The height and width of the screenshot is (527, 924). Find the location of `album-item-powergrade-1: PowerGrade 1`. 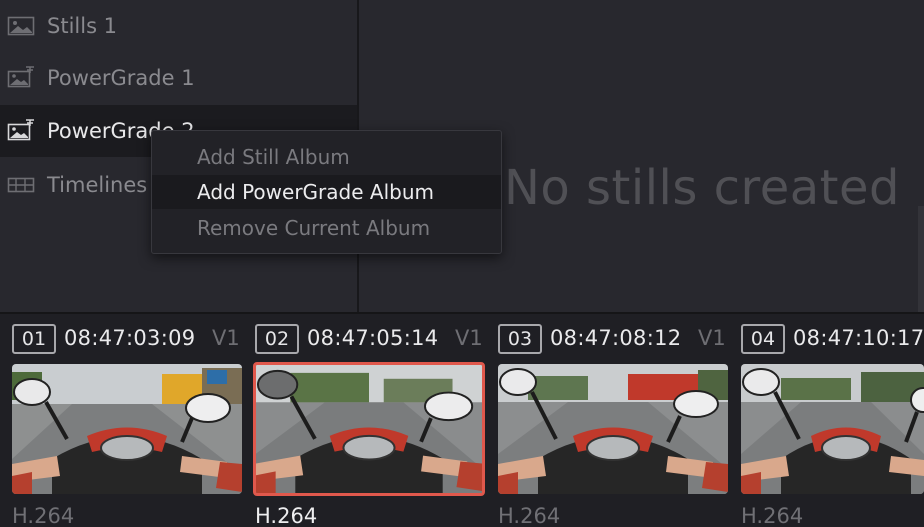

album-item-powergrade-1: PowerGrade 1 is located at coordinates (178, 78).